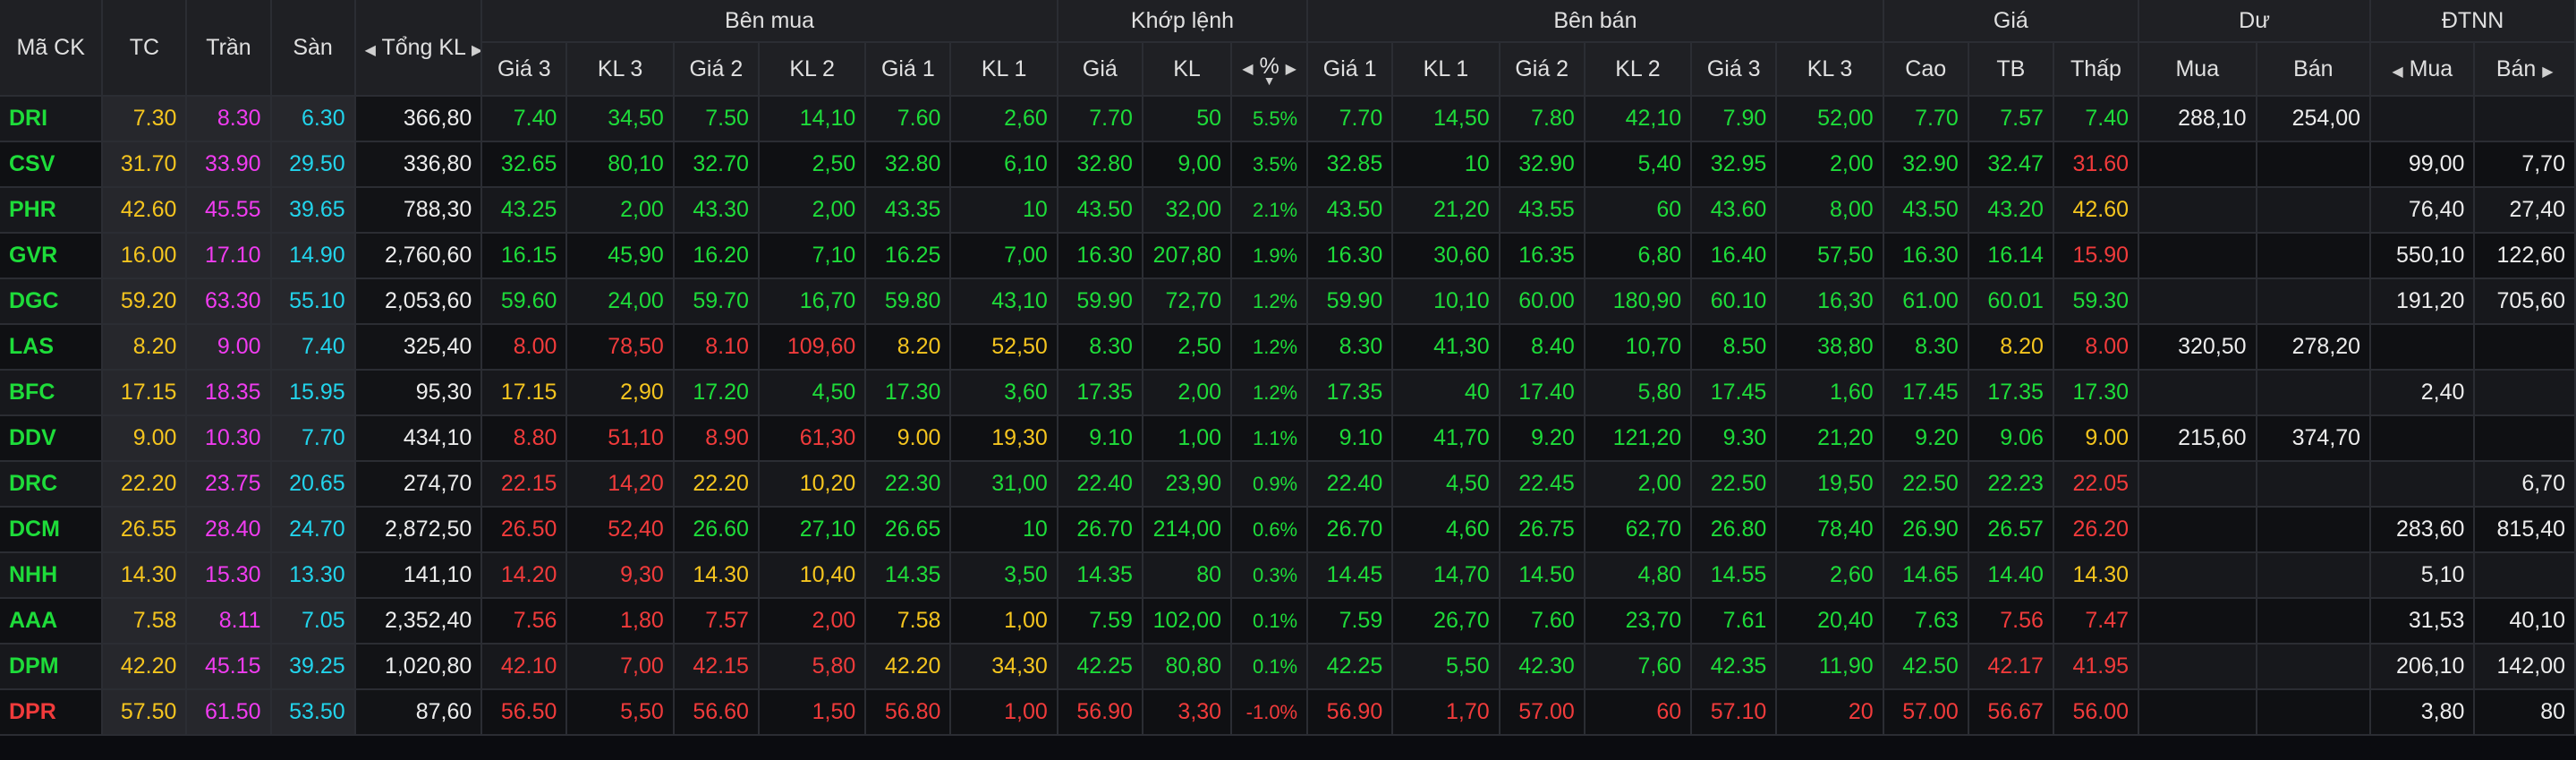  I want to click on matched-vol-cell: 9,00, so click(1187, 165).